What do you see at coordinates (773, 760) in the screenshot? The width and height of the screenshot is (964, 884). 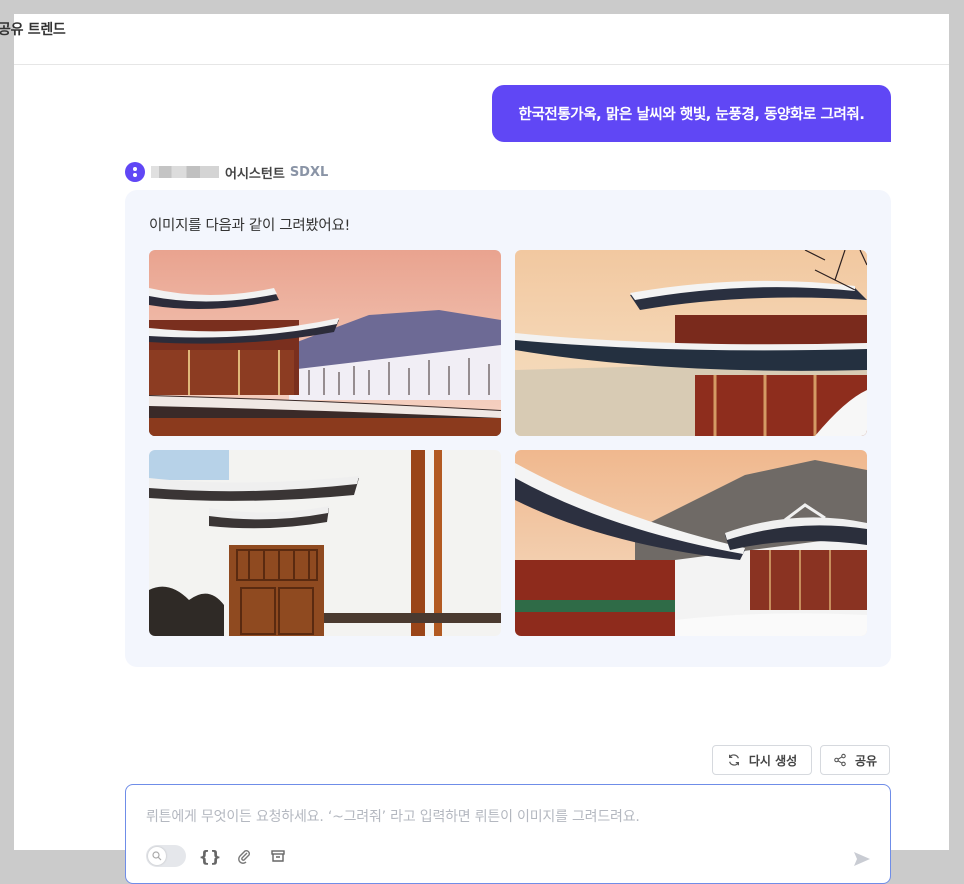 I see `regenerate-label: 다시 생성` at bounding box center [773, 760].